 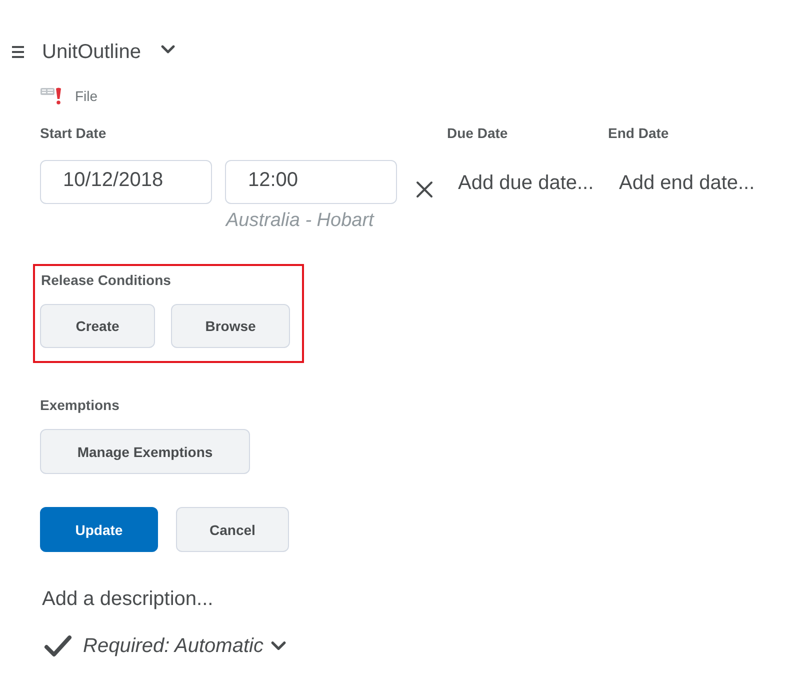 I want to click on browse-button: Browse, so click(x=230, y=326).